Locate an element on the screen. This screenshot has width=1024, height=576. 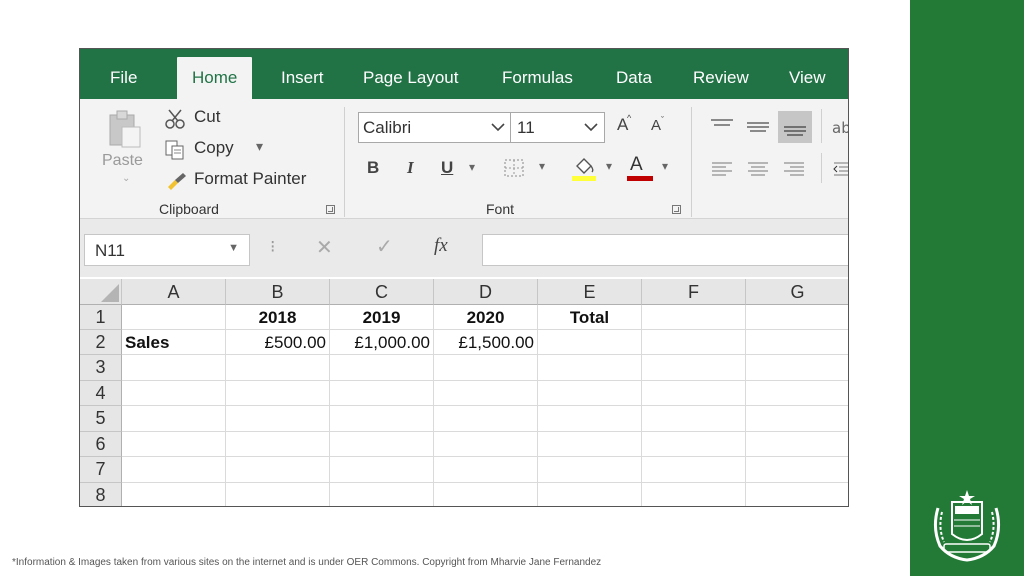
enter-icon: ✓ is located at coordinates (384, 246).